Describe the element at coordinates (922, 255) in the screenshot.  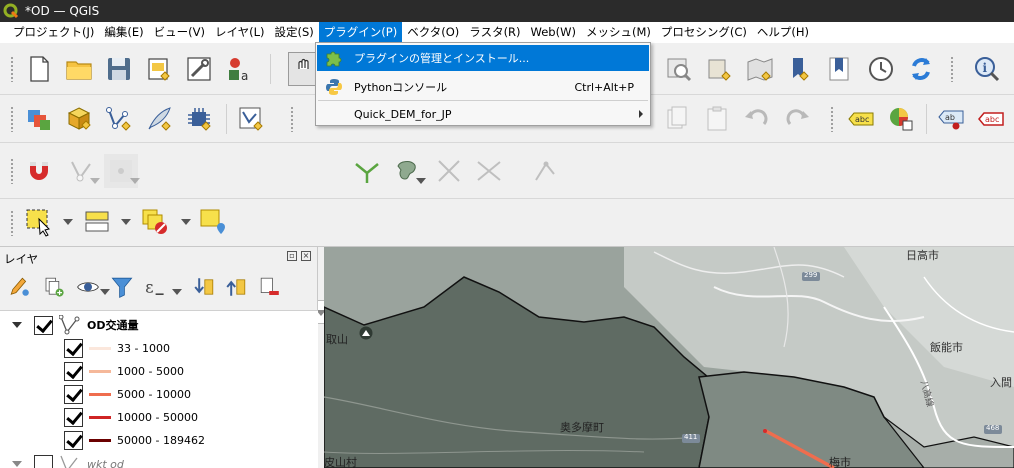
I see `map-label: 日高市` at that location.